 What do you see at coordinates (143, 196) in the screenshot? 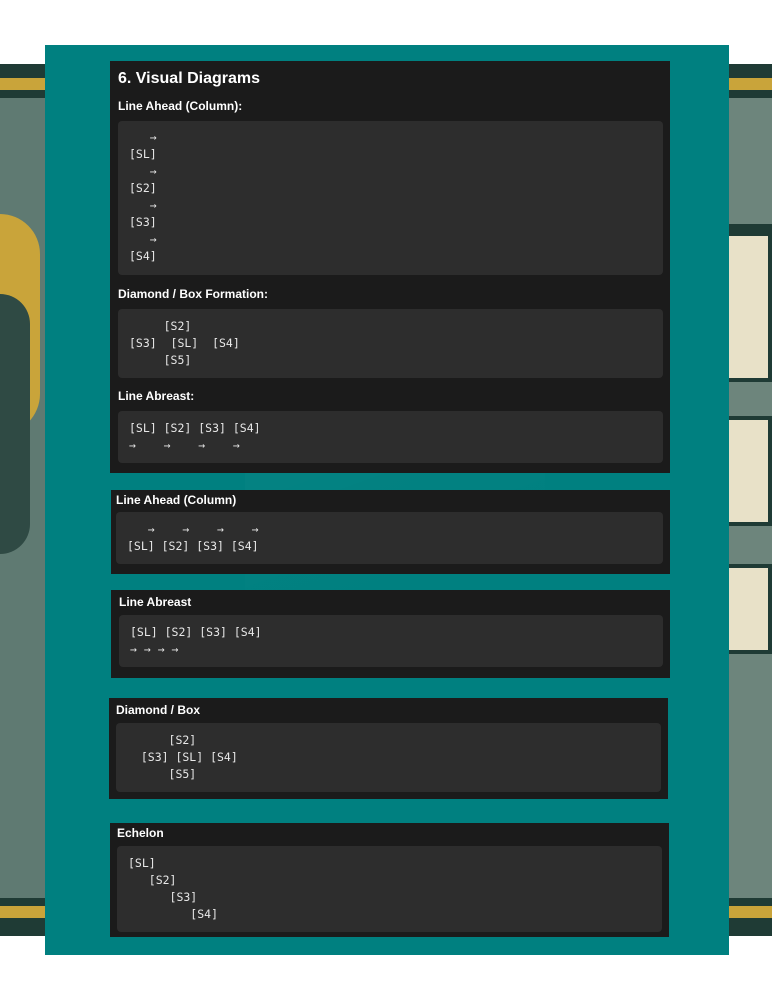
I see `line-ahead-diagram: → [SL] → [S2] → [S3] → [S4]` at bounding box center [143, 196].